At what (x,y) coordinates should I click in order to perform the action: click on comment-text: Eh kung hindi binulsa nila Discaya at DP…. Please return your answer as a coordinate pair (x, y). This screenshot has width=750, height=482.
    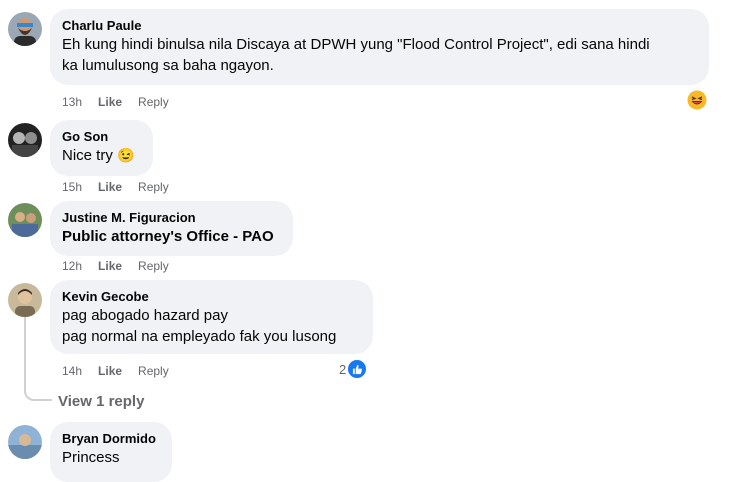
    Looking at the image, I should click on (356, 55).